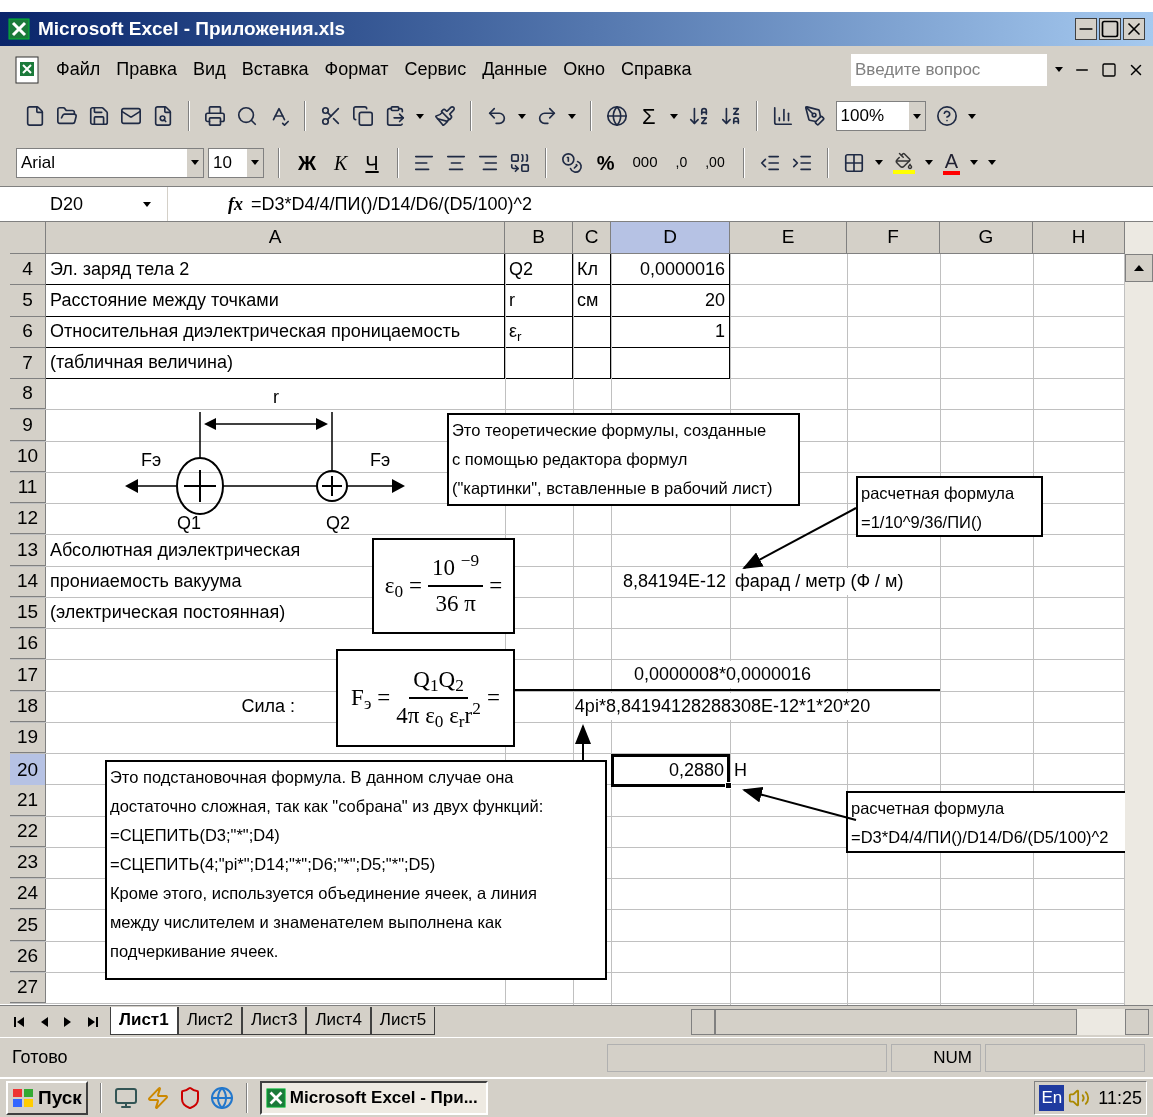  I want to click on sheet-tab: Лист1, so click(144, 1020).